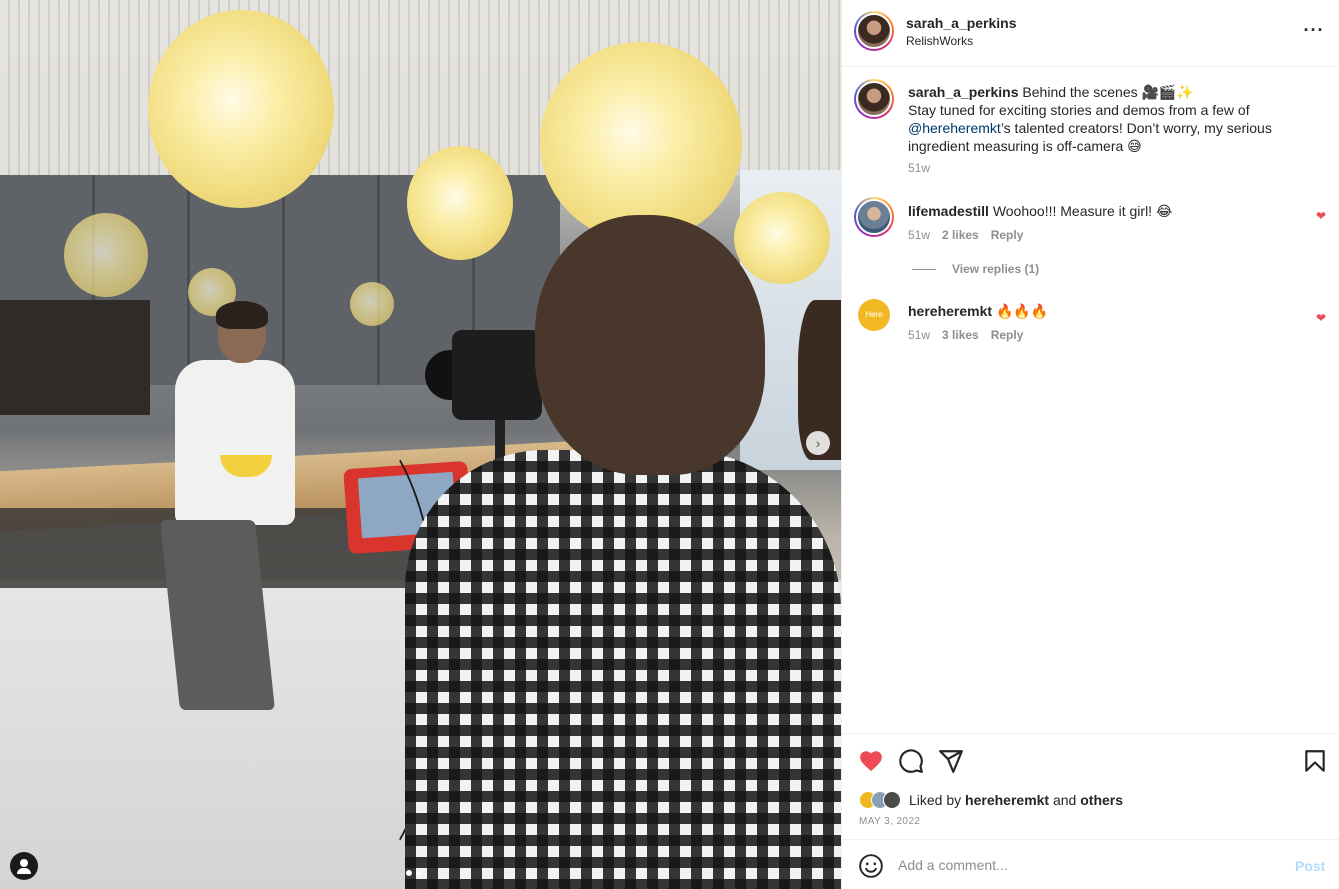  Describe the element at coordinates (1116, 335) in the screenshot. I see `comment-meta: 51w 3 likes Reply` at that location.